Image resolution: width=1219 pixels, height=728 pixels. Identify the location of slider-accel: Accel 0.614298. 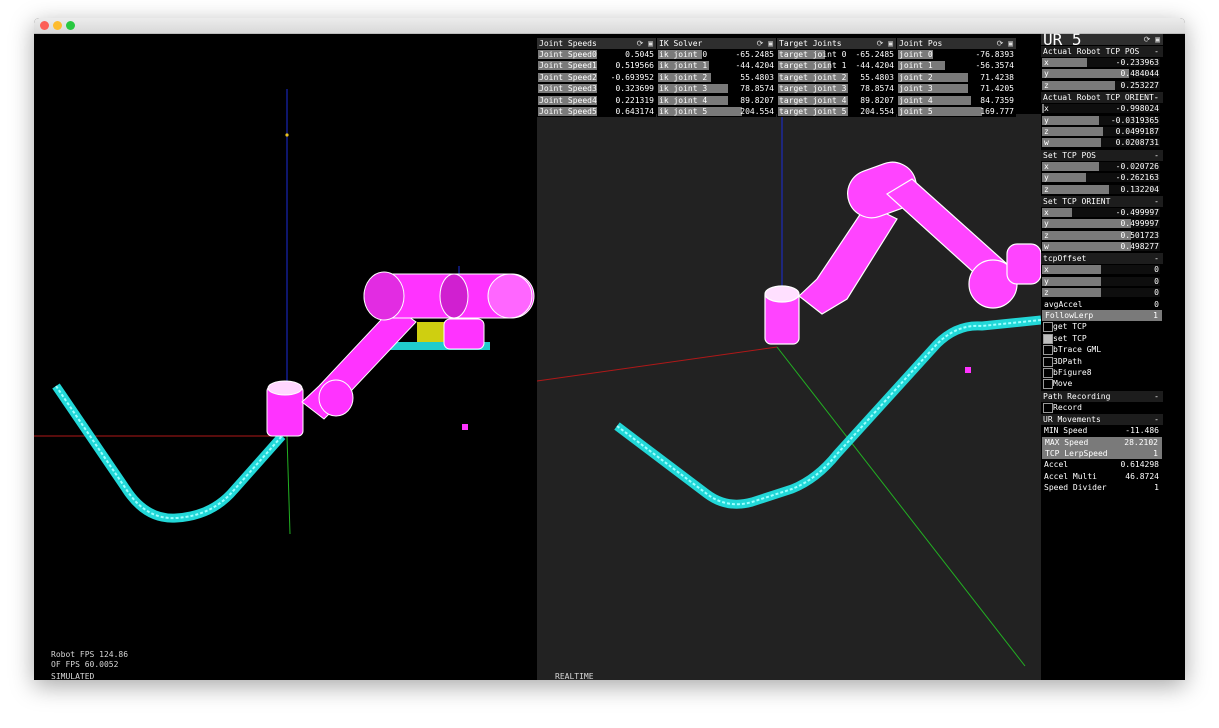
(1102, 464).